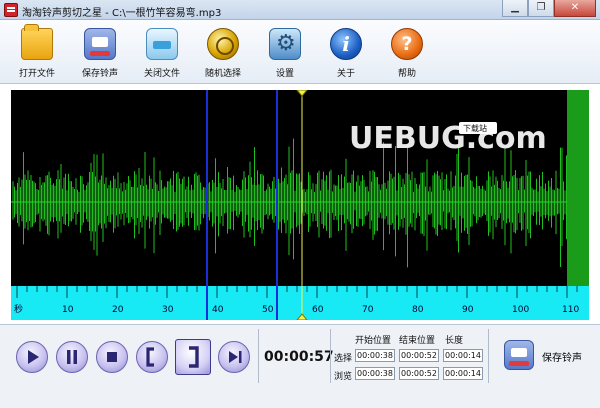 The image size is (600, 408). I want to click on preview-length-field: 00:00:14, so click(463, 373).